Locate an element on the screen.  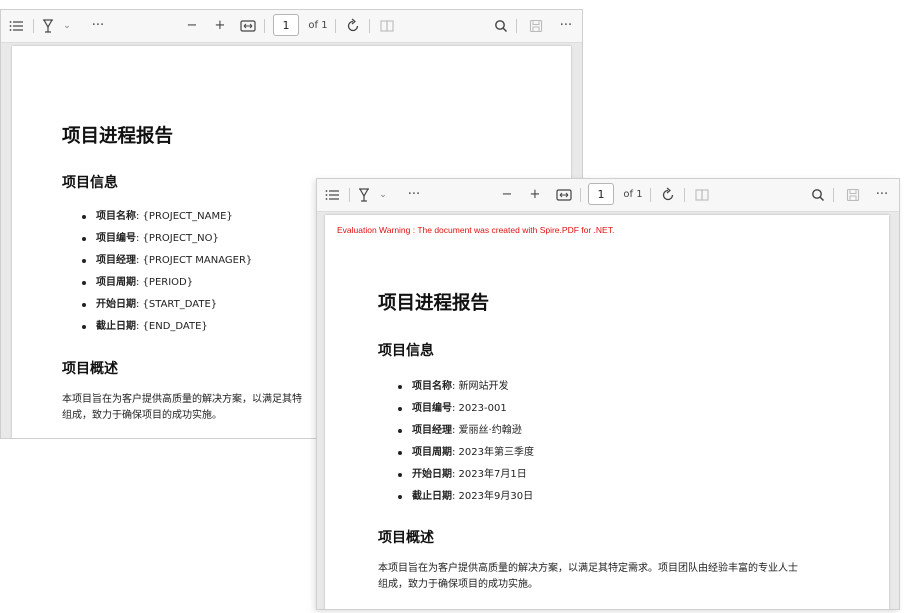
list-item: 开始日期: 2023年7月1日 is located at coordinates (466, 475).